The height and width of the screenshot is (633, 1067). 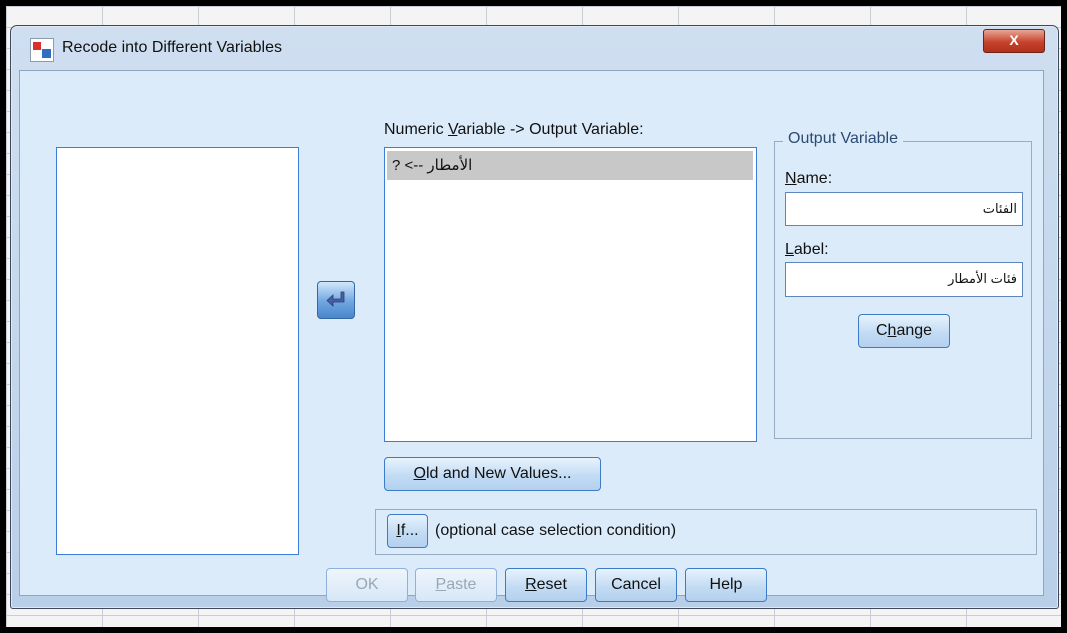 I want to click on mapping-list-label: Numeric Variable -> Output Variable:, so click(x=514, y=129).